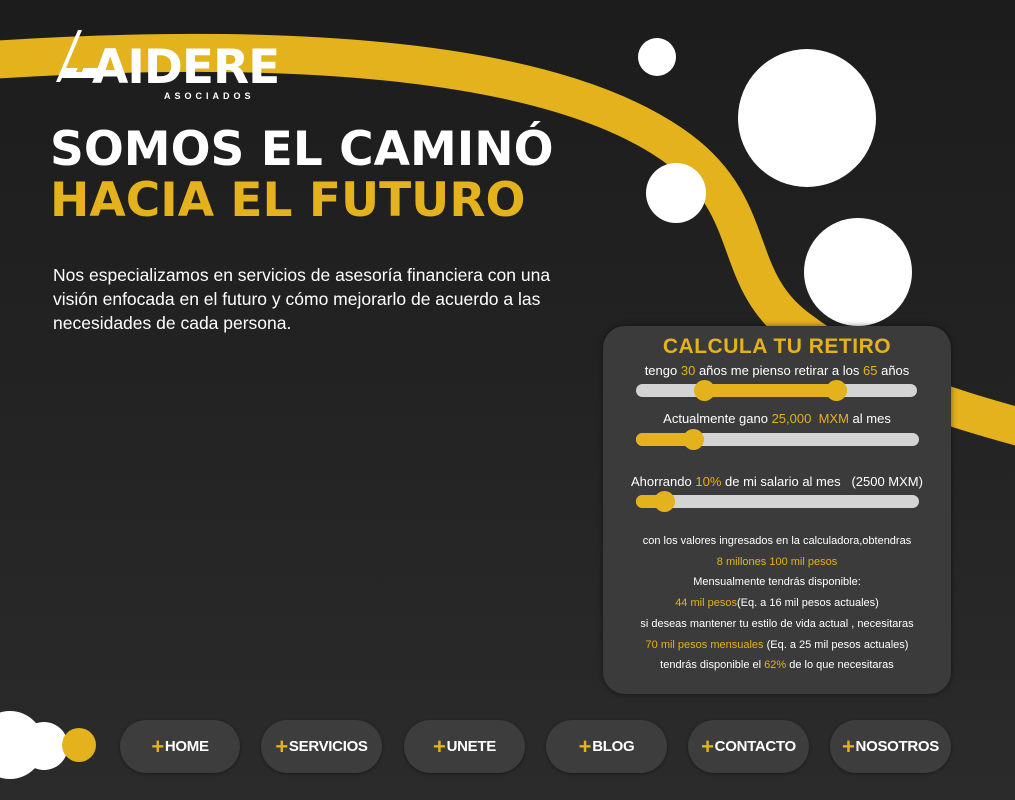 This screenshot has width=1015, height=800. I want to click on nav-contacto-button: + CONTACTO, so click(748, 746).